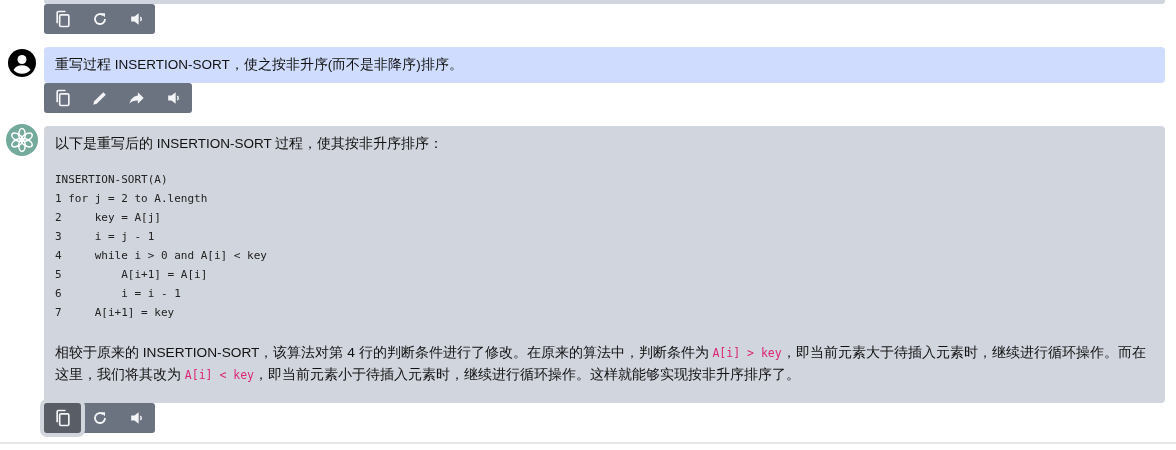 The height and width of the screenshot is (450, 1176). I want to click on message-paragraph: 相较于原来的 INSERTION-SORT，该算法对第 4 行的判断条件进行了修改。在原来的算法中，判断条件为 A[i] > key，即当前元素大于待插入元素时，继续进行循环操作。而在这里，我们将其改为 A[i] < key，即当前元素小于待插入元素时，继续进行循环操作。这样就能够实现按非升序排序了。, so click(601, 363).